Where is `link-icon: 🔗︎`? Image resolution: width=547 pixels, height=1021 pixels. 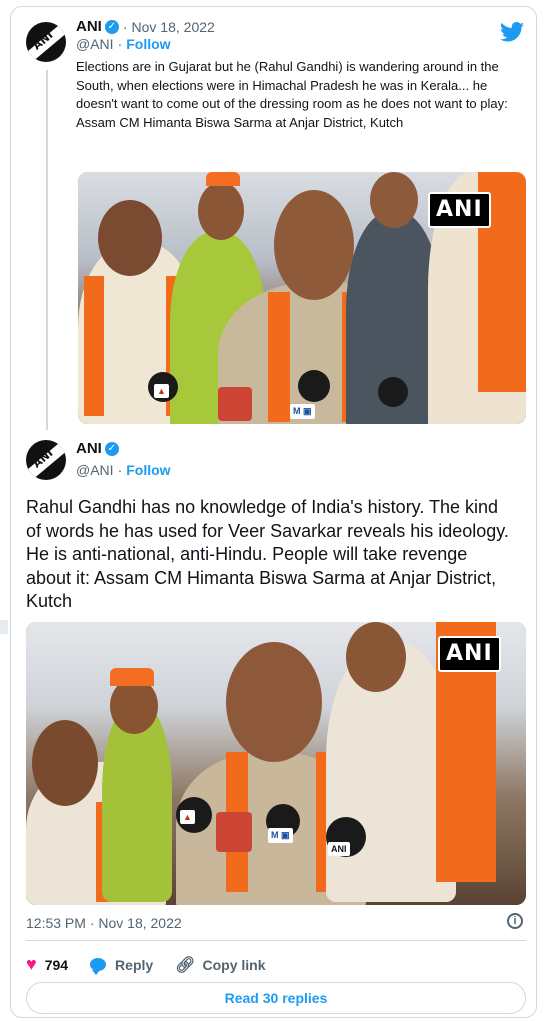 link-icon: 🔗︎ is located at coordinates (185, 965).